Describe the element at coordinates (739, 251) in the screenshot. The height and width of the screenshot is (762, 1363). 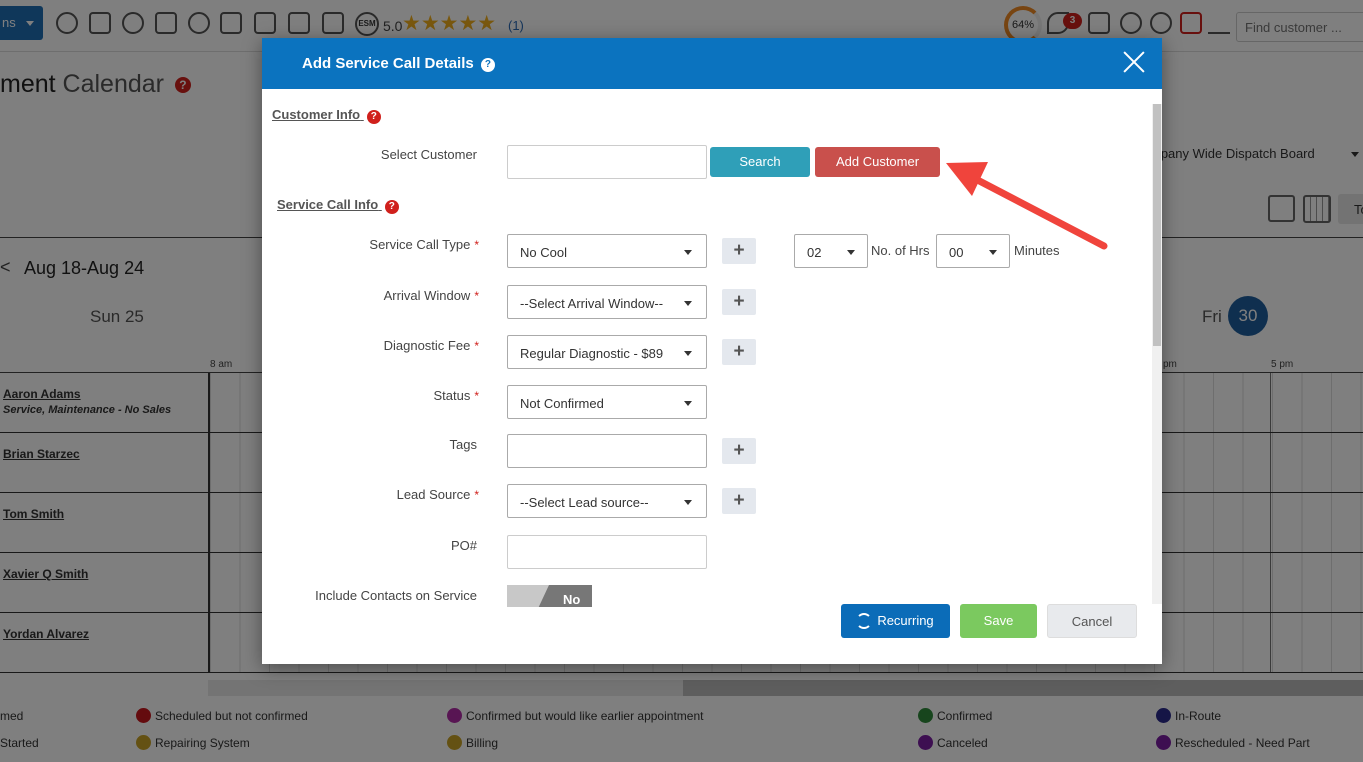
I see `add-service-type-button: +` at that location.